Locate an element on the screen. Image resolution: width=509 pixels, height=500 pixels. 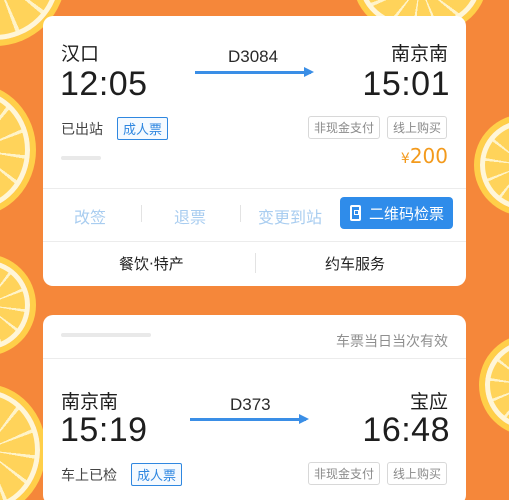
qr-button-label: 二维码检票 is located at coordinates (407, 213).